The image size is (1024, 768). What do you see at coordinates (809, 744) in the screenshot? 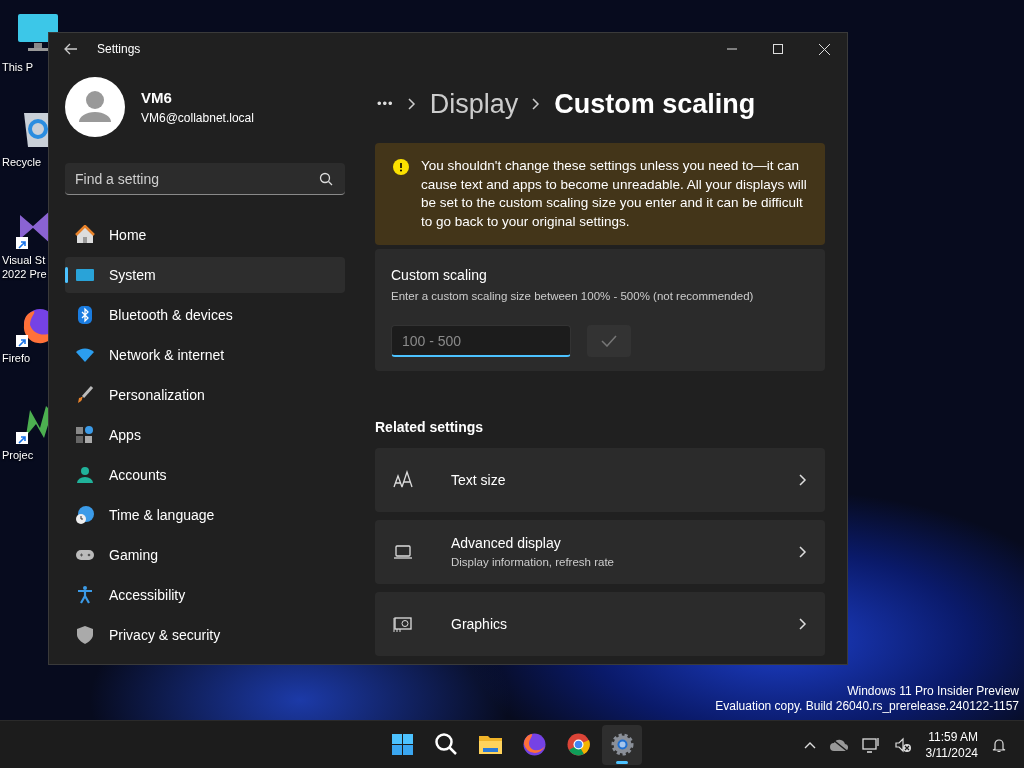
I see `chevron-up-icon` at bounding box center [809, 744].